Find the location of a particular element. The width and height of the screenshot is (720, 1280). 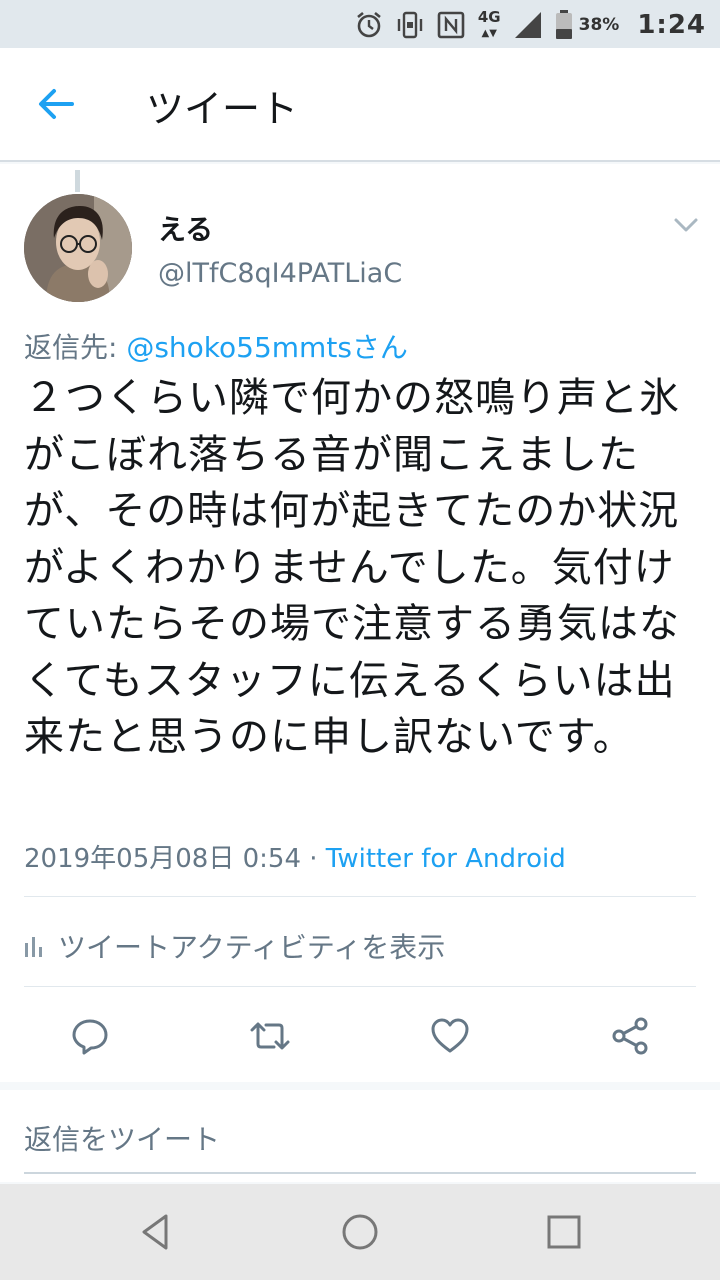

battery-icon is located at coordinates (564, 25).